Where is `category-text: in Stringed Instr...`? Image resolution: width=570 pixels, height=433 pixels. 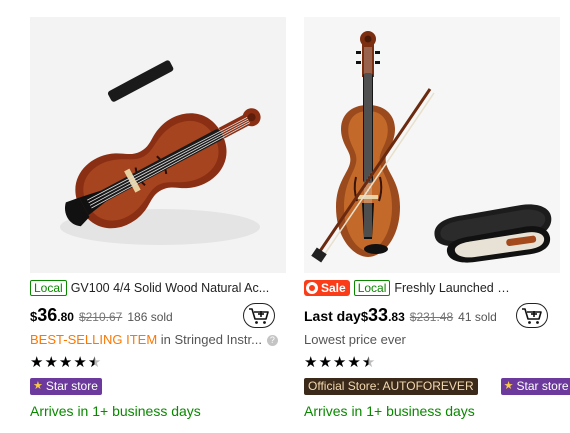 category-text: in Stringed Instr... is located at coordinates (209, 339).